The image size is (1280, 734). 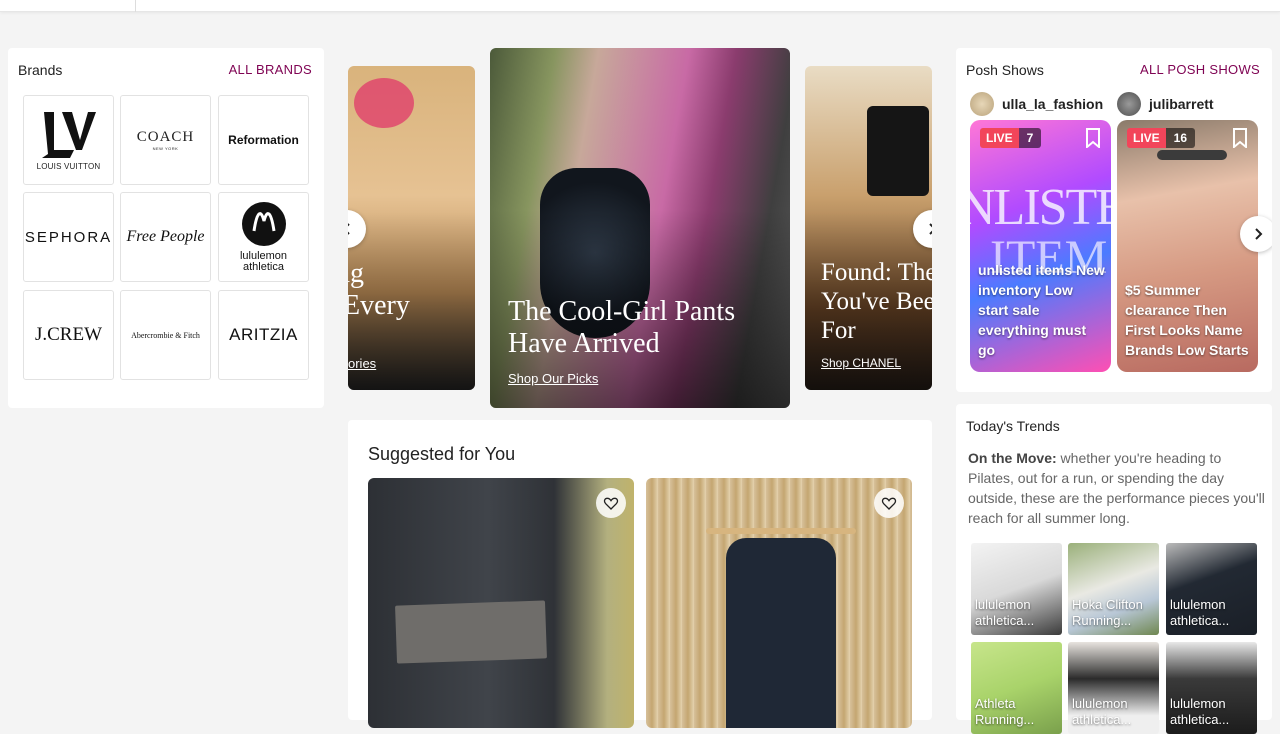 What do you see at coordinates (349, 229) in the screenshot?
I see `chevron-left-icon` at bounding box center [349, 229].